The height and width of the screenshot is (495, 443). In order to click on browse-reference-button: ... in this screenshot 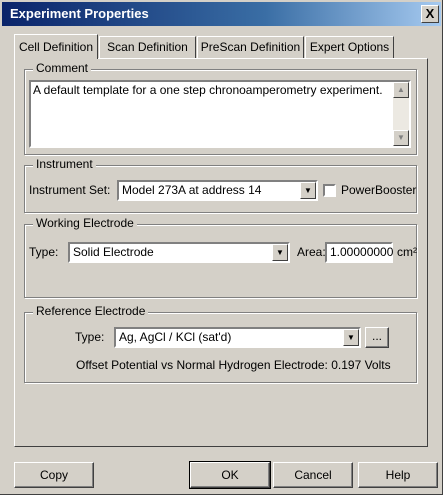, I will do `click(377, 337)`.